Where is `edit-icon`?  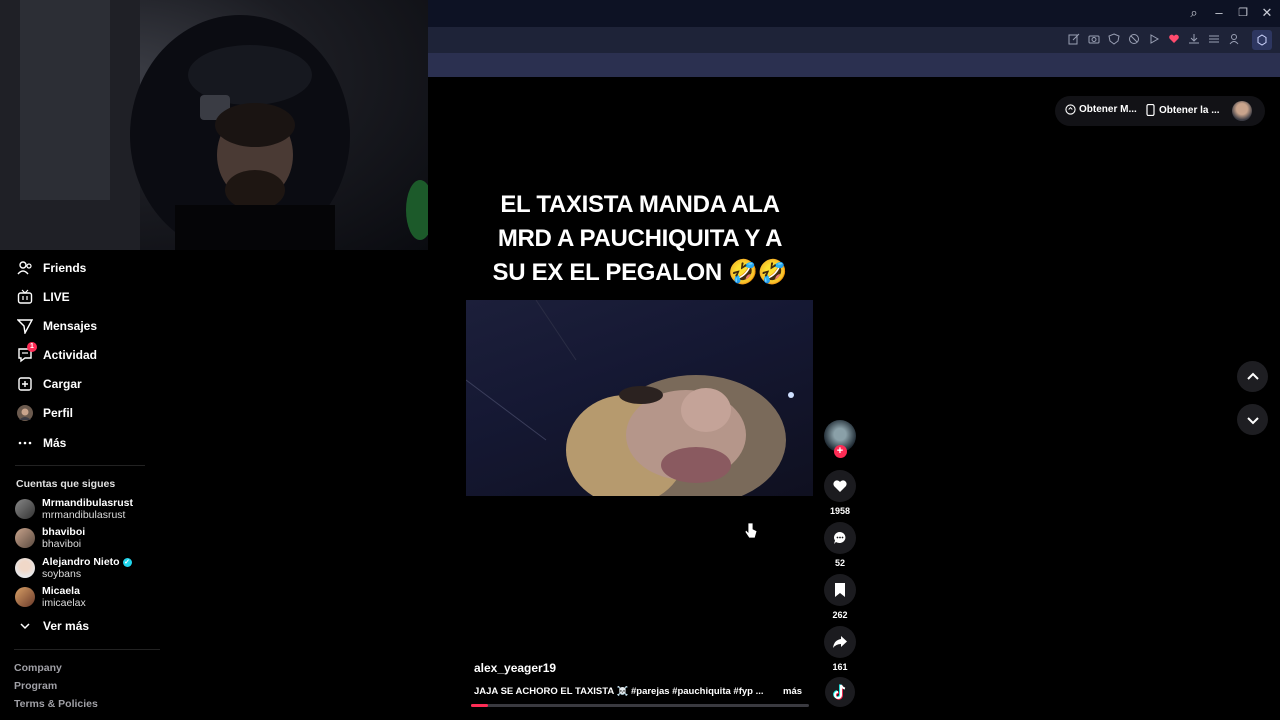
edit-icon is located at coordinates (1074, 40).